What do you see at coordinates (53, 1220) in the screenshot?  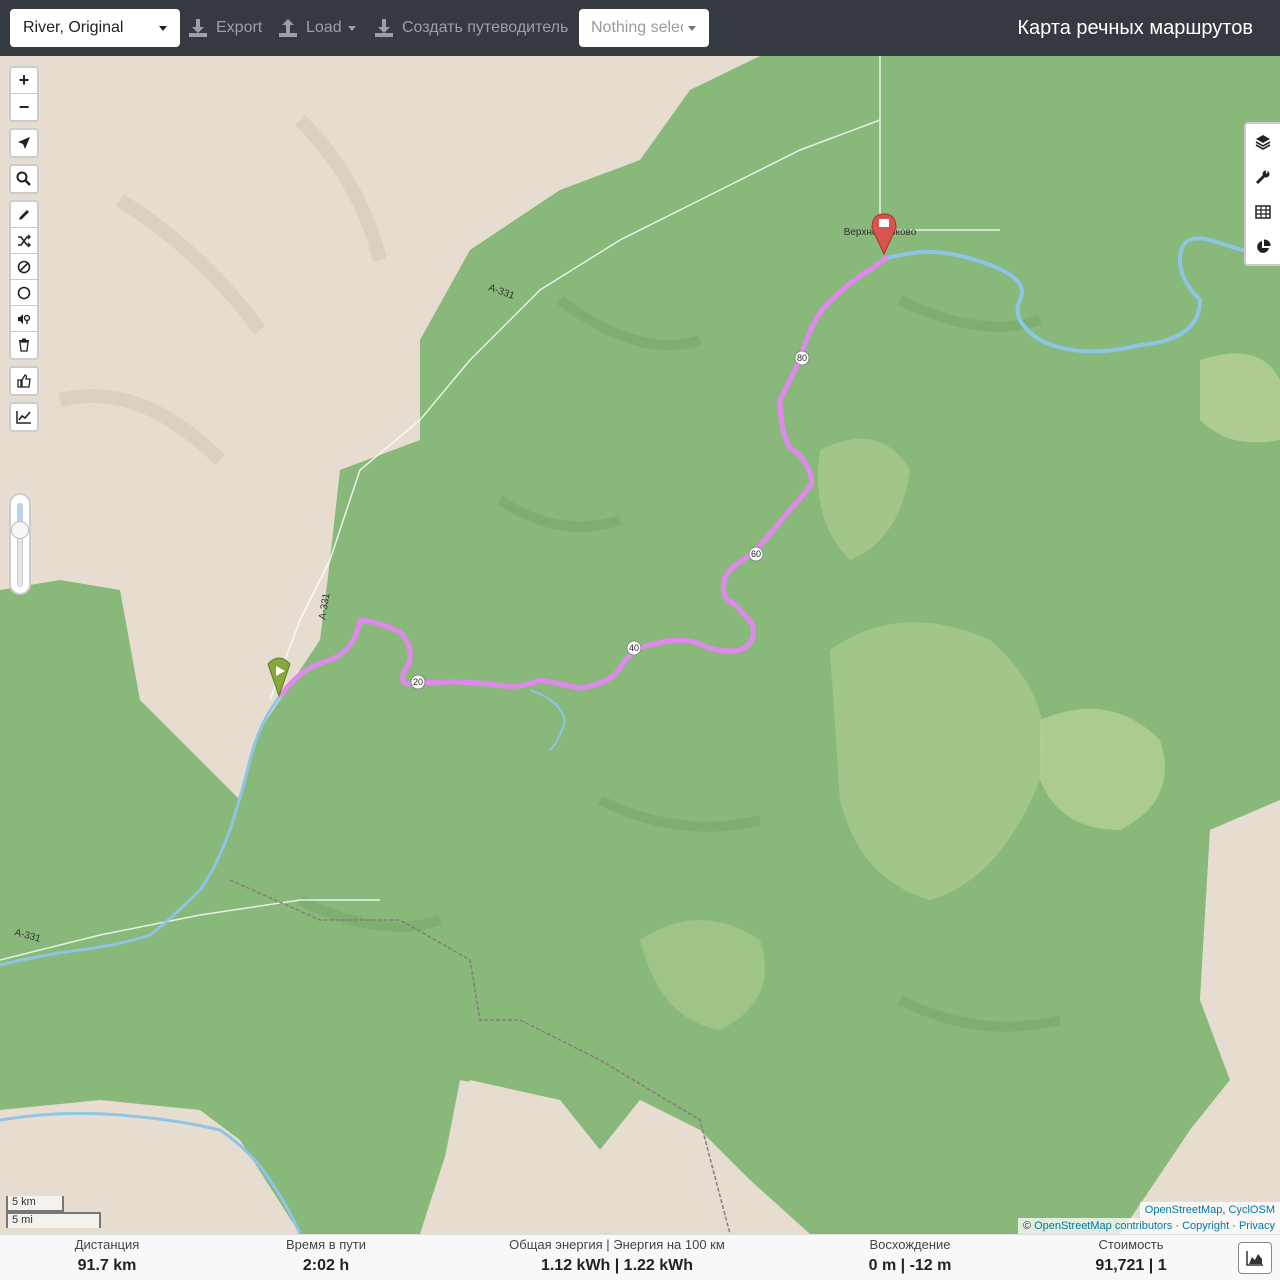 I see `scale-mi: 5 mi` at bounding box center [53, 1220].